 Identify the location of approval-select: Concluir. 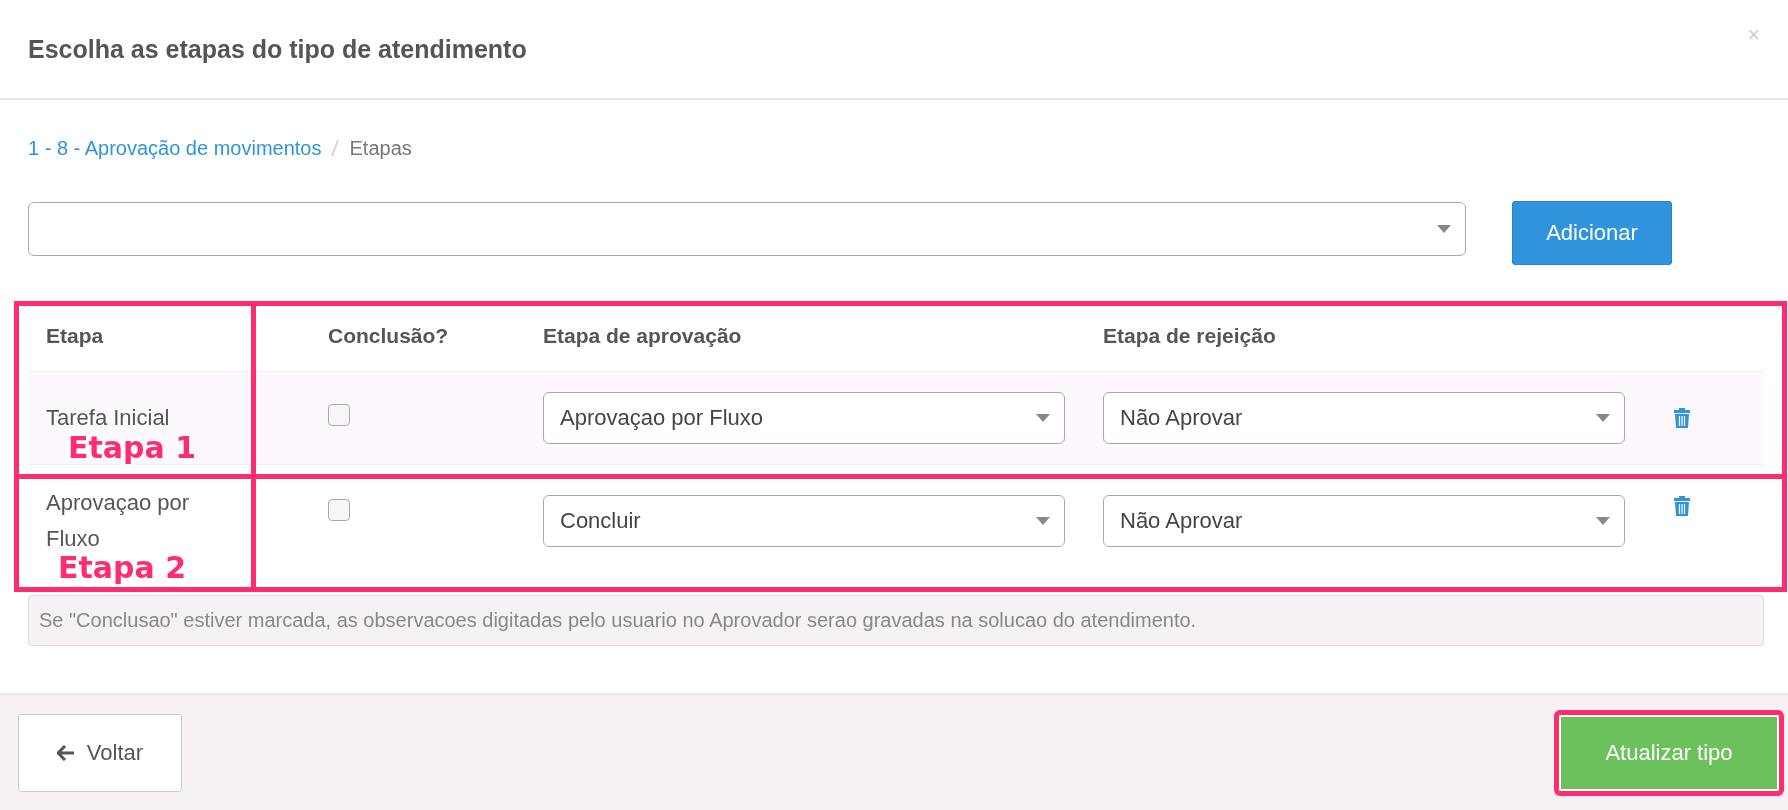
(804, 521).